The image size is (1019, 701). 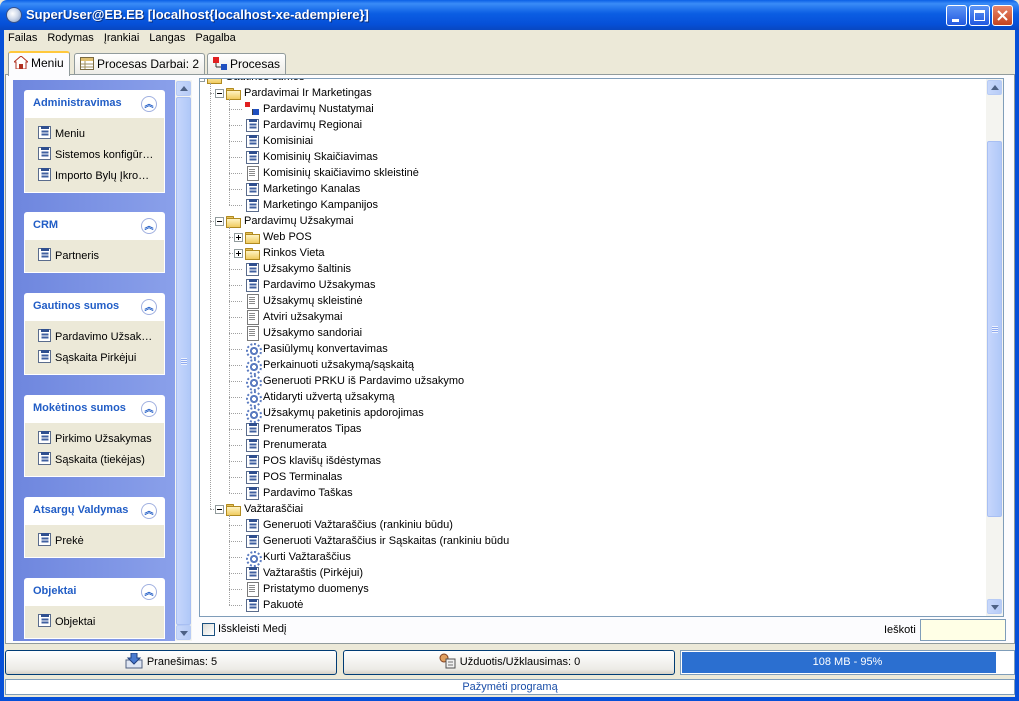 I want to click on sidebar-item: Partneris, so click(x=94, y=256).